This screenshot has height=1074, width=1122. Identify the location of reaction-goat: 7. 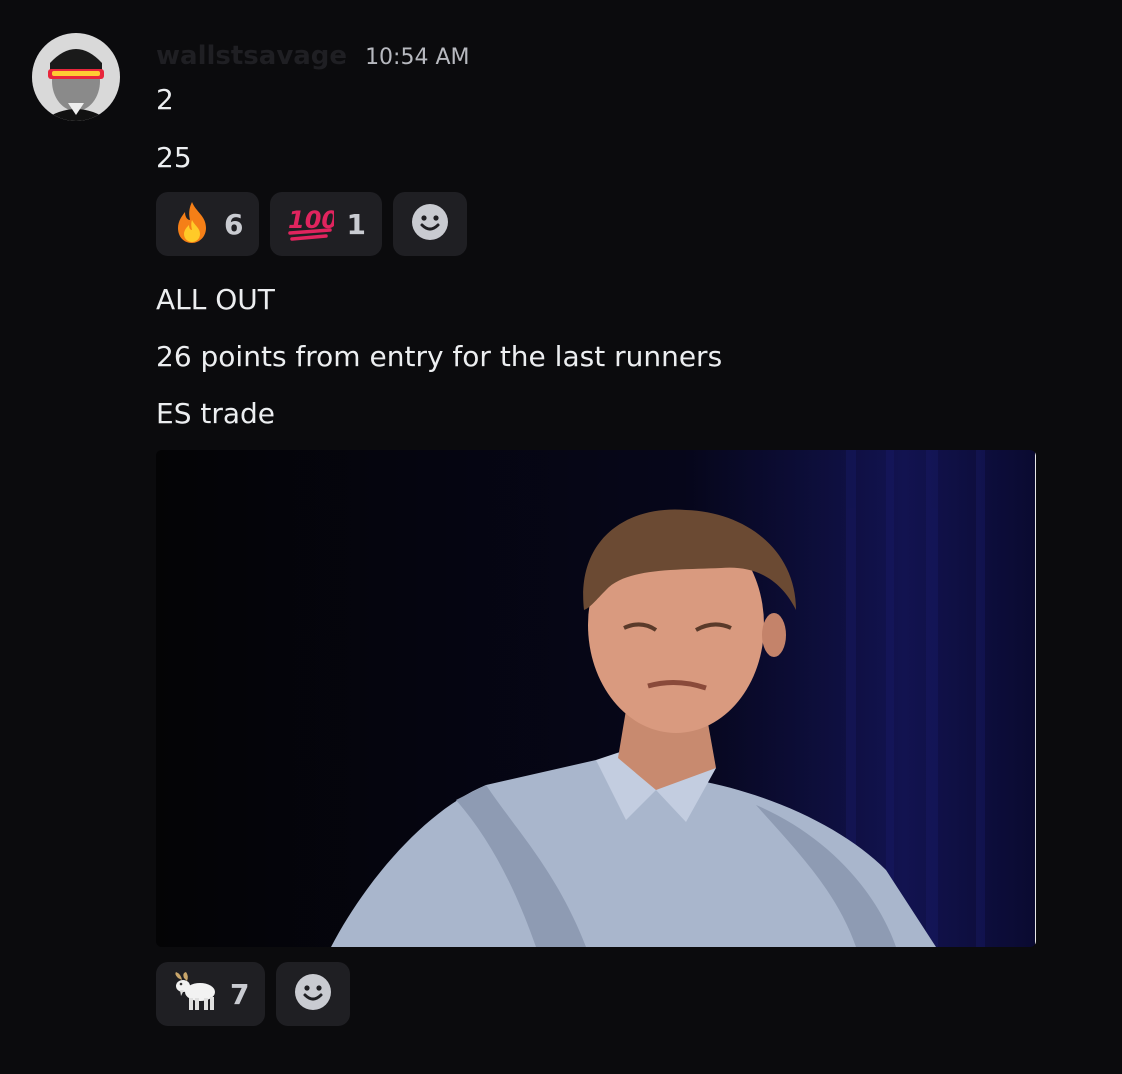
(211, 994).